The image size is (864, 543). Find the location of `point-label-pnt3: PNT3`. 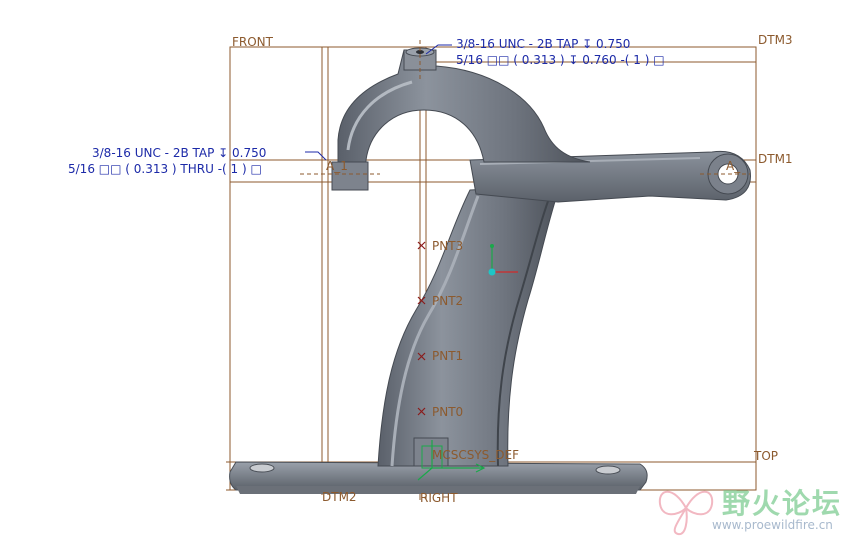

point-label-pnt3: PNT3 is located at coordinates (447, 246).